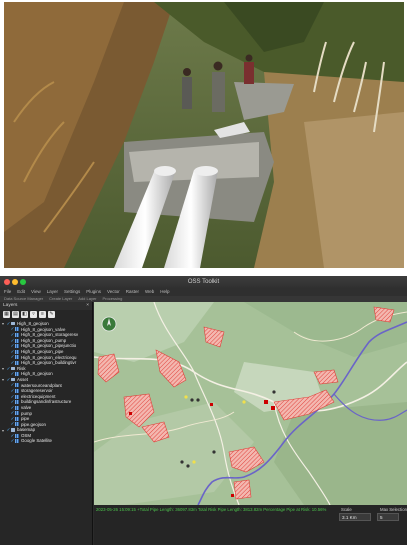 The height and width of the screenshot is (545, 407). I want to click on menu-settings: Settings, so click(72, 292).